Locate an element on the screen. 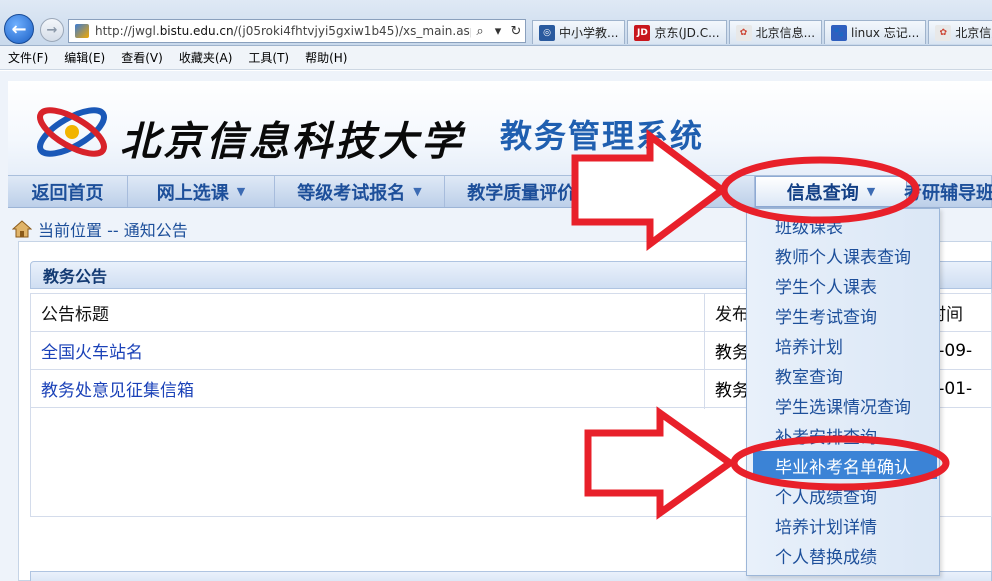  nav-item-label: 返回首页 is located at coordinates (67, 193).